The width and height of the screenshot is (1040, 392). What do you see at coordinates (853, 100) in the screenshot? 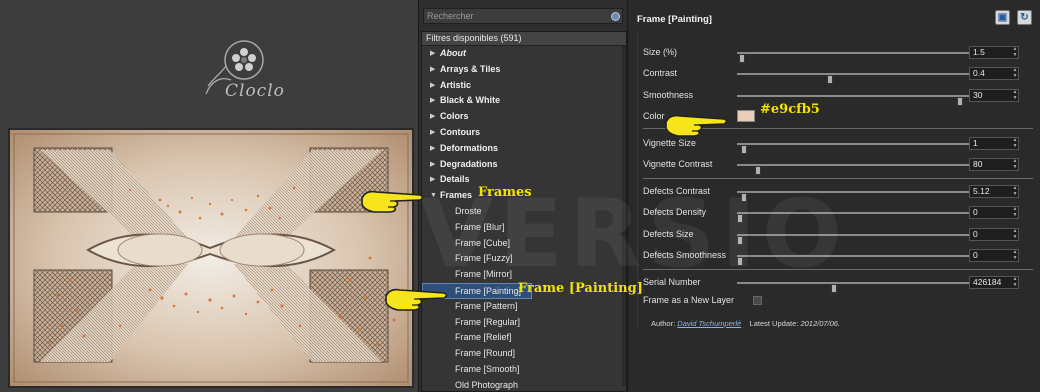
I see `smoothness-slider` at bounding box center [853, 100].